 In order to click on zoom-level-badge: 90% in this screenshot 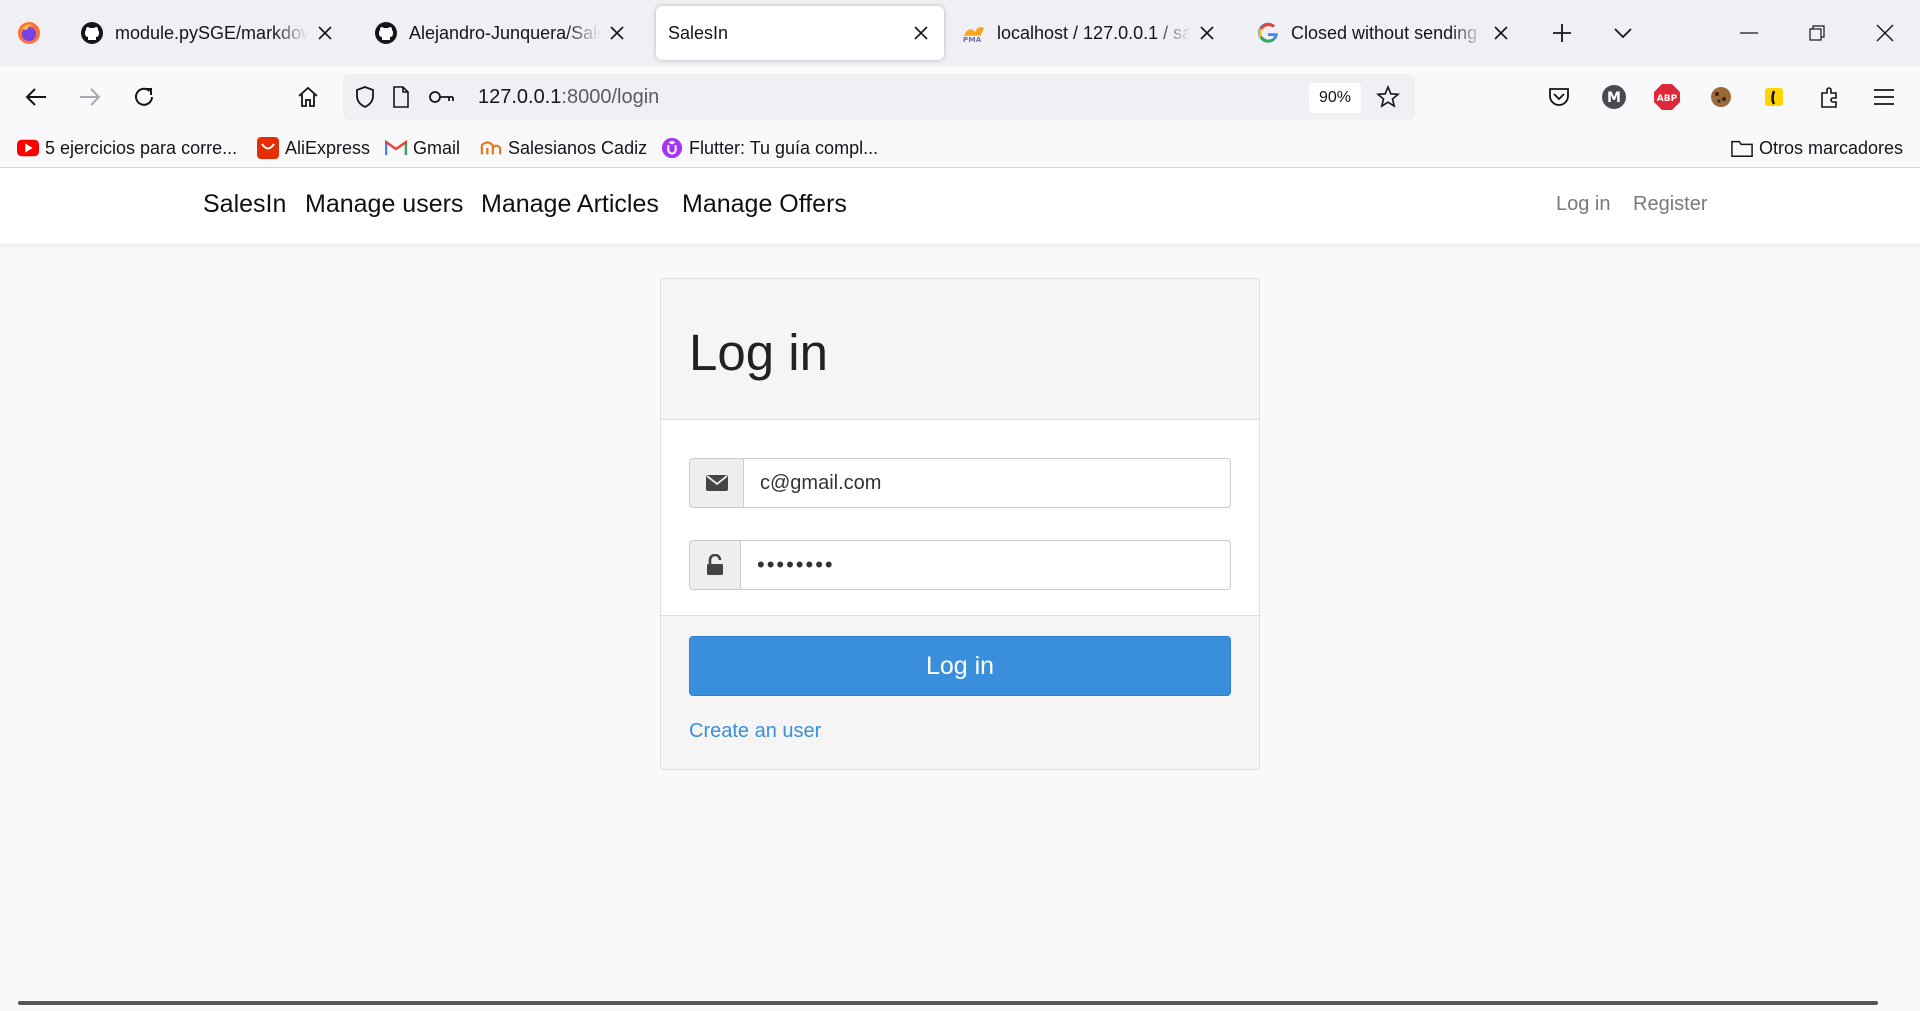, I will do `click(1335, 98)`.